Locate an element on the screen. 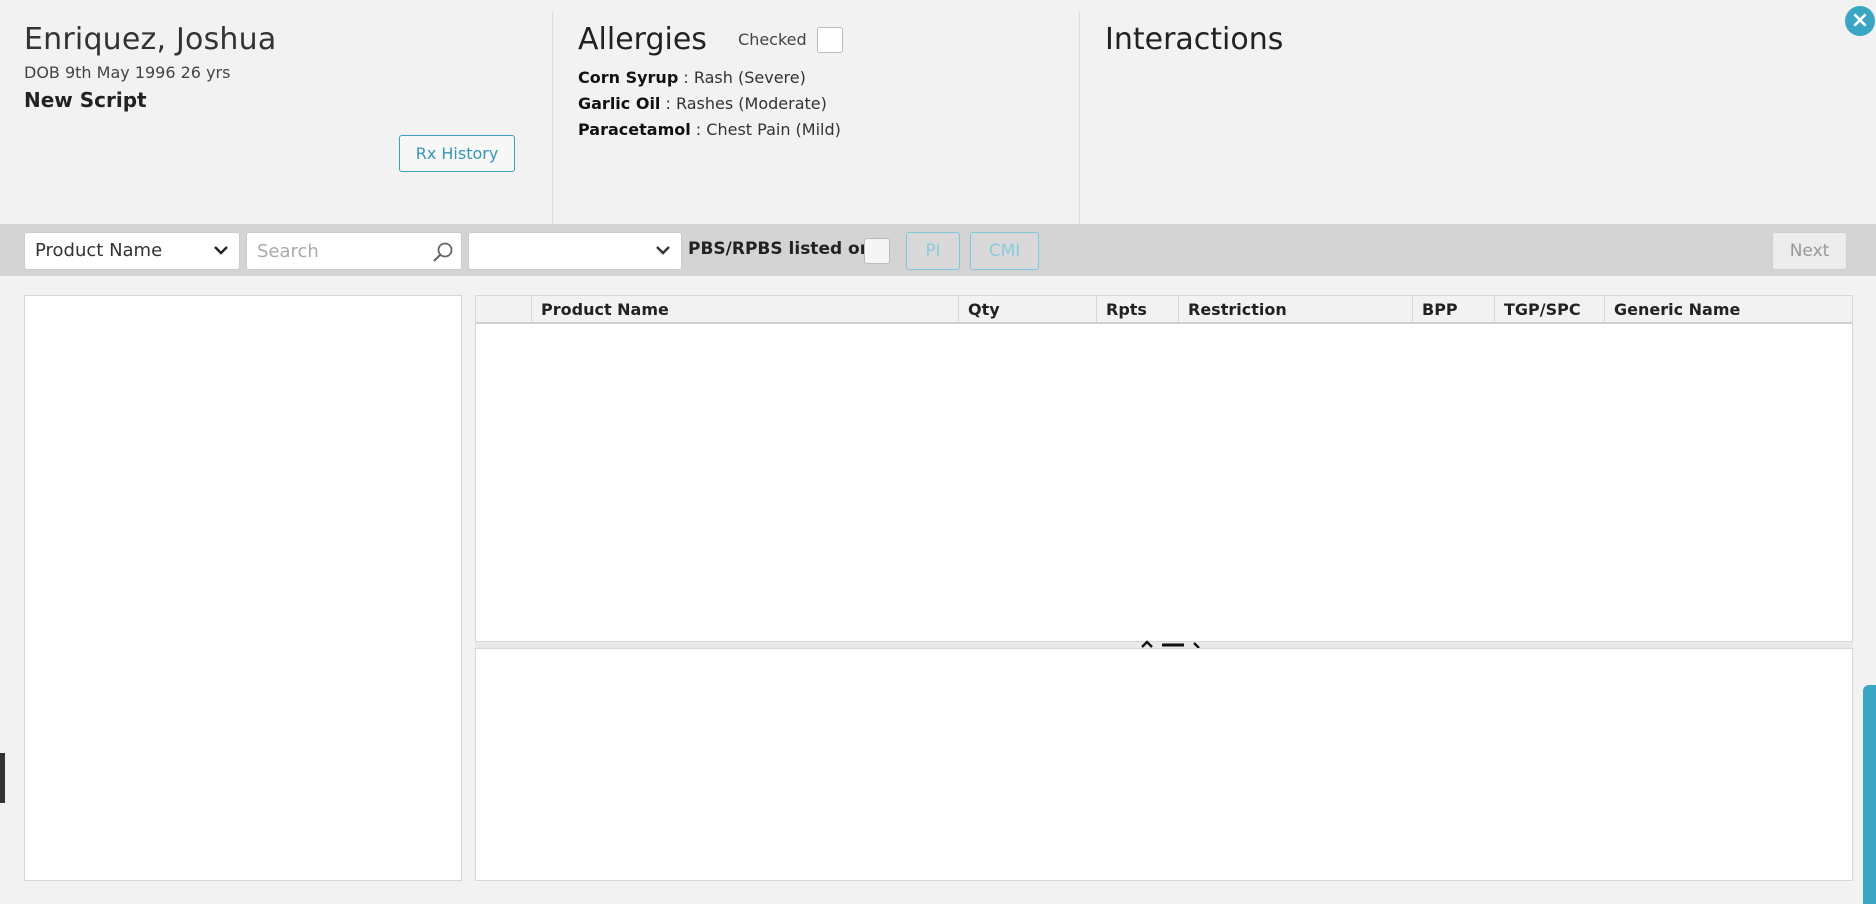 The width and height of the screenshot is (1876, 904). interactions-title: Interactions is located at coordinates (1194, 39).